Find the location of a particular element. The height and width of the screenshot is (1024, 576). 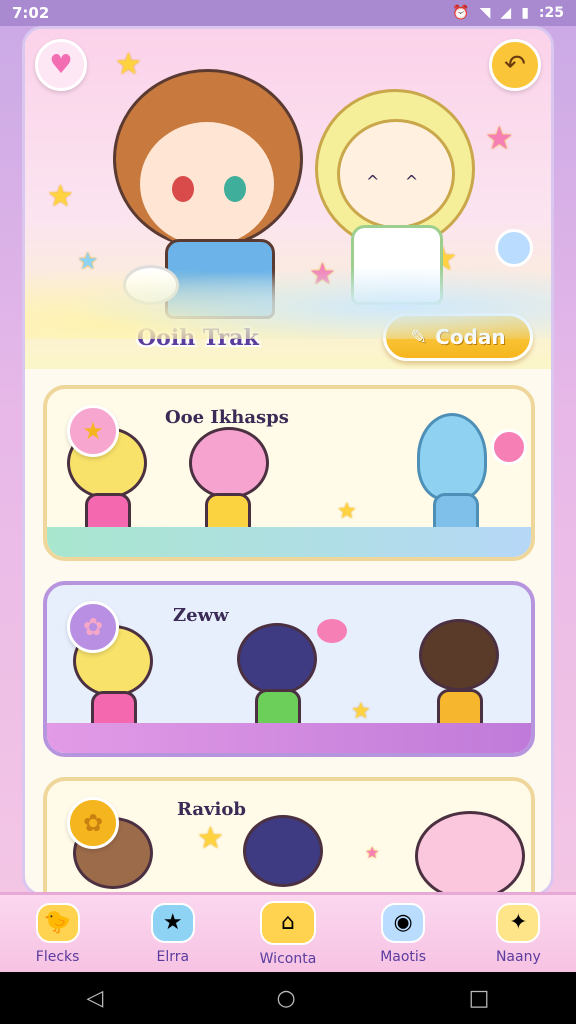

tab-naany: ✦ Naany is located at coordinates (518, 933).